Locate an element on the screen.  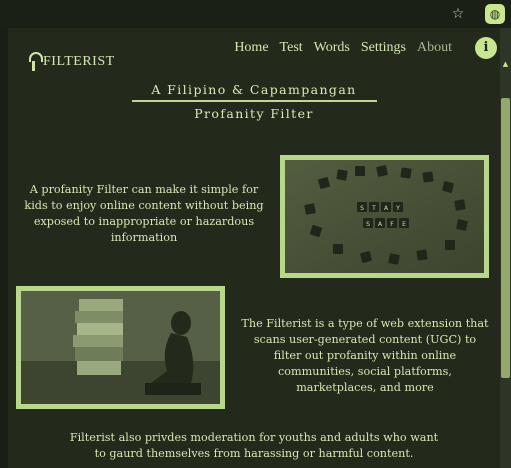
scroll-up-arrow-icon: ▲ is located at coordinates (505, 64).